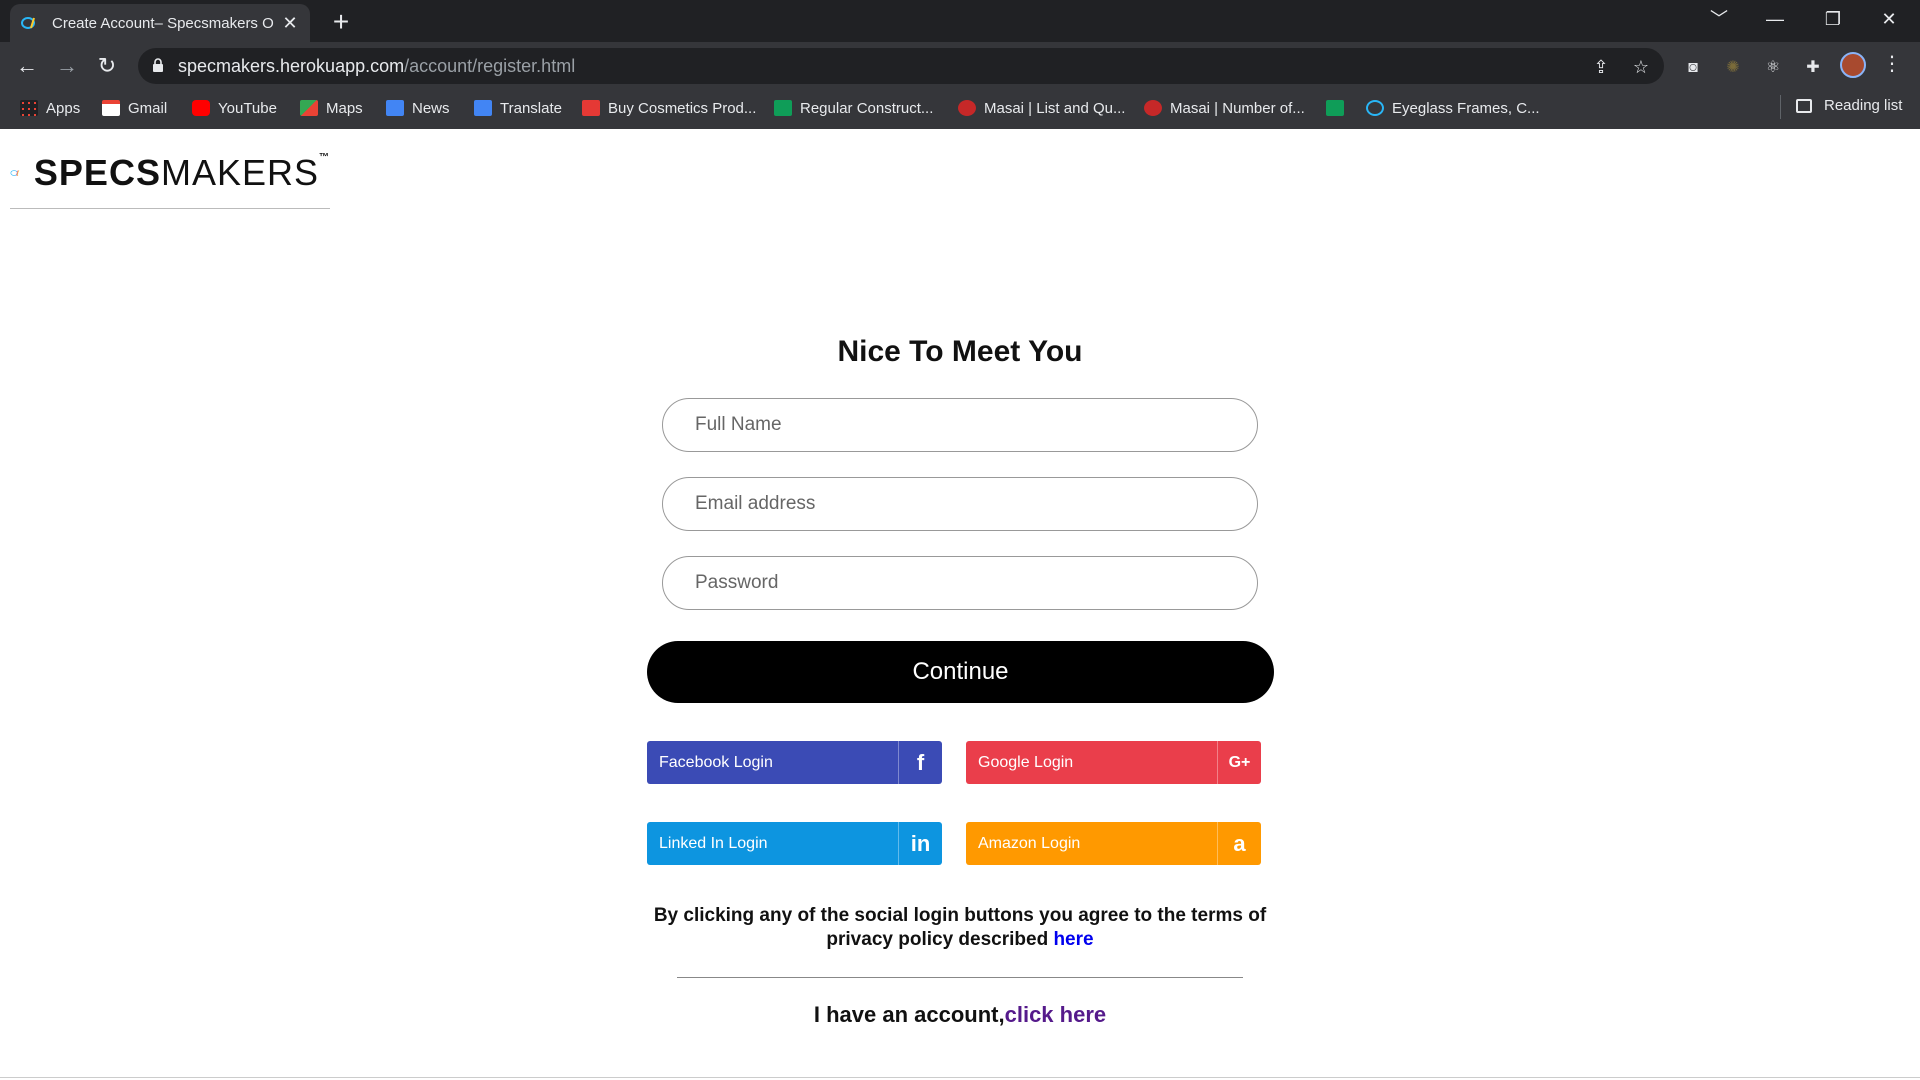 This screenshot has height=1080, width=1920. Describe the element at coordinates (1833, 19) in the screenshot. I see `restore-button: ❐` at that location.